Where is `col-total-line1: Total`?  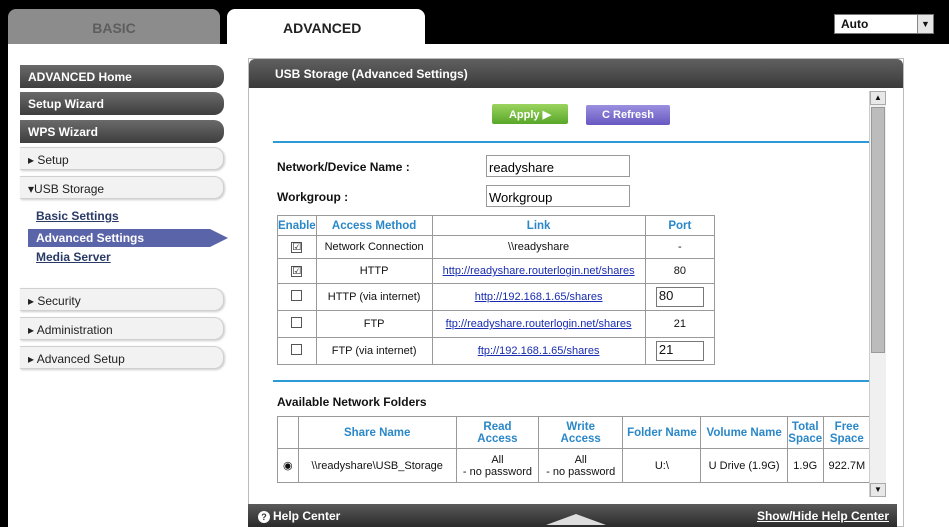 col-total-line1: Total is located at coordinates (805, 426).